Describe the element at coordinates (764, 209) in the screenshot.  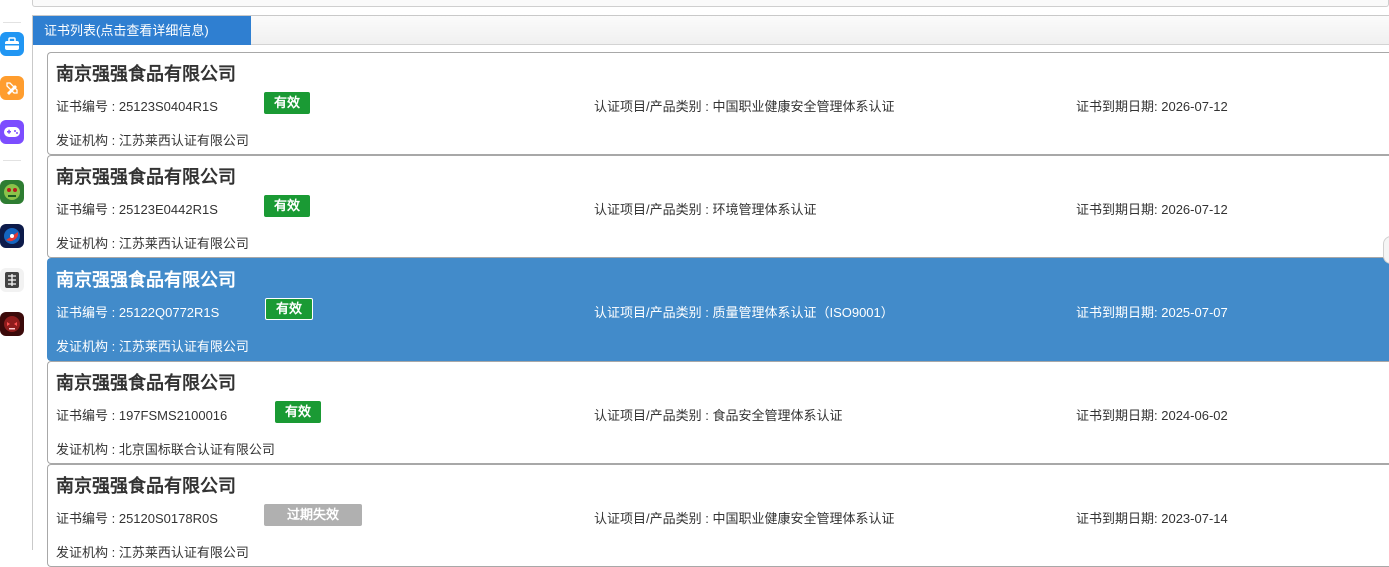
I see `scope-value: 环境管理体系认证` at that location.